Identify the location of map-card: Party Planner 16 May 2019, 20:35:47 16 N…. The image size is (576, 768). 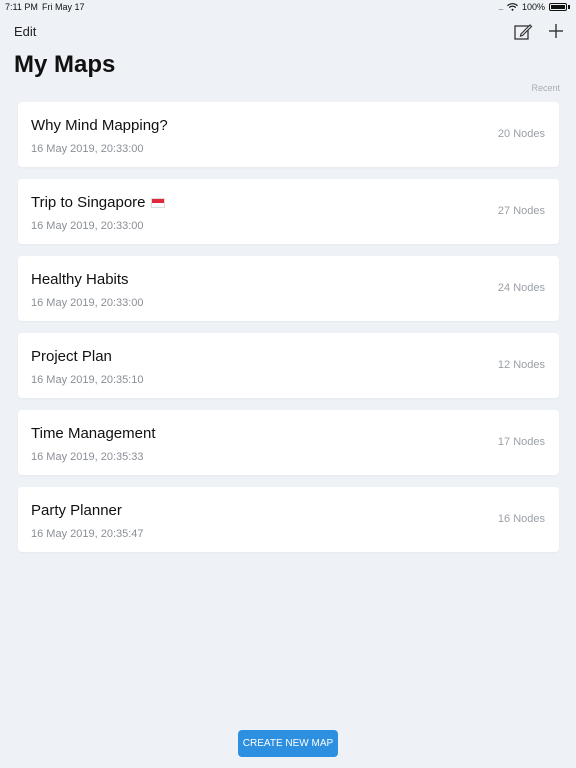
(288, 519).